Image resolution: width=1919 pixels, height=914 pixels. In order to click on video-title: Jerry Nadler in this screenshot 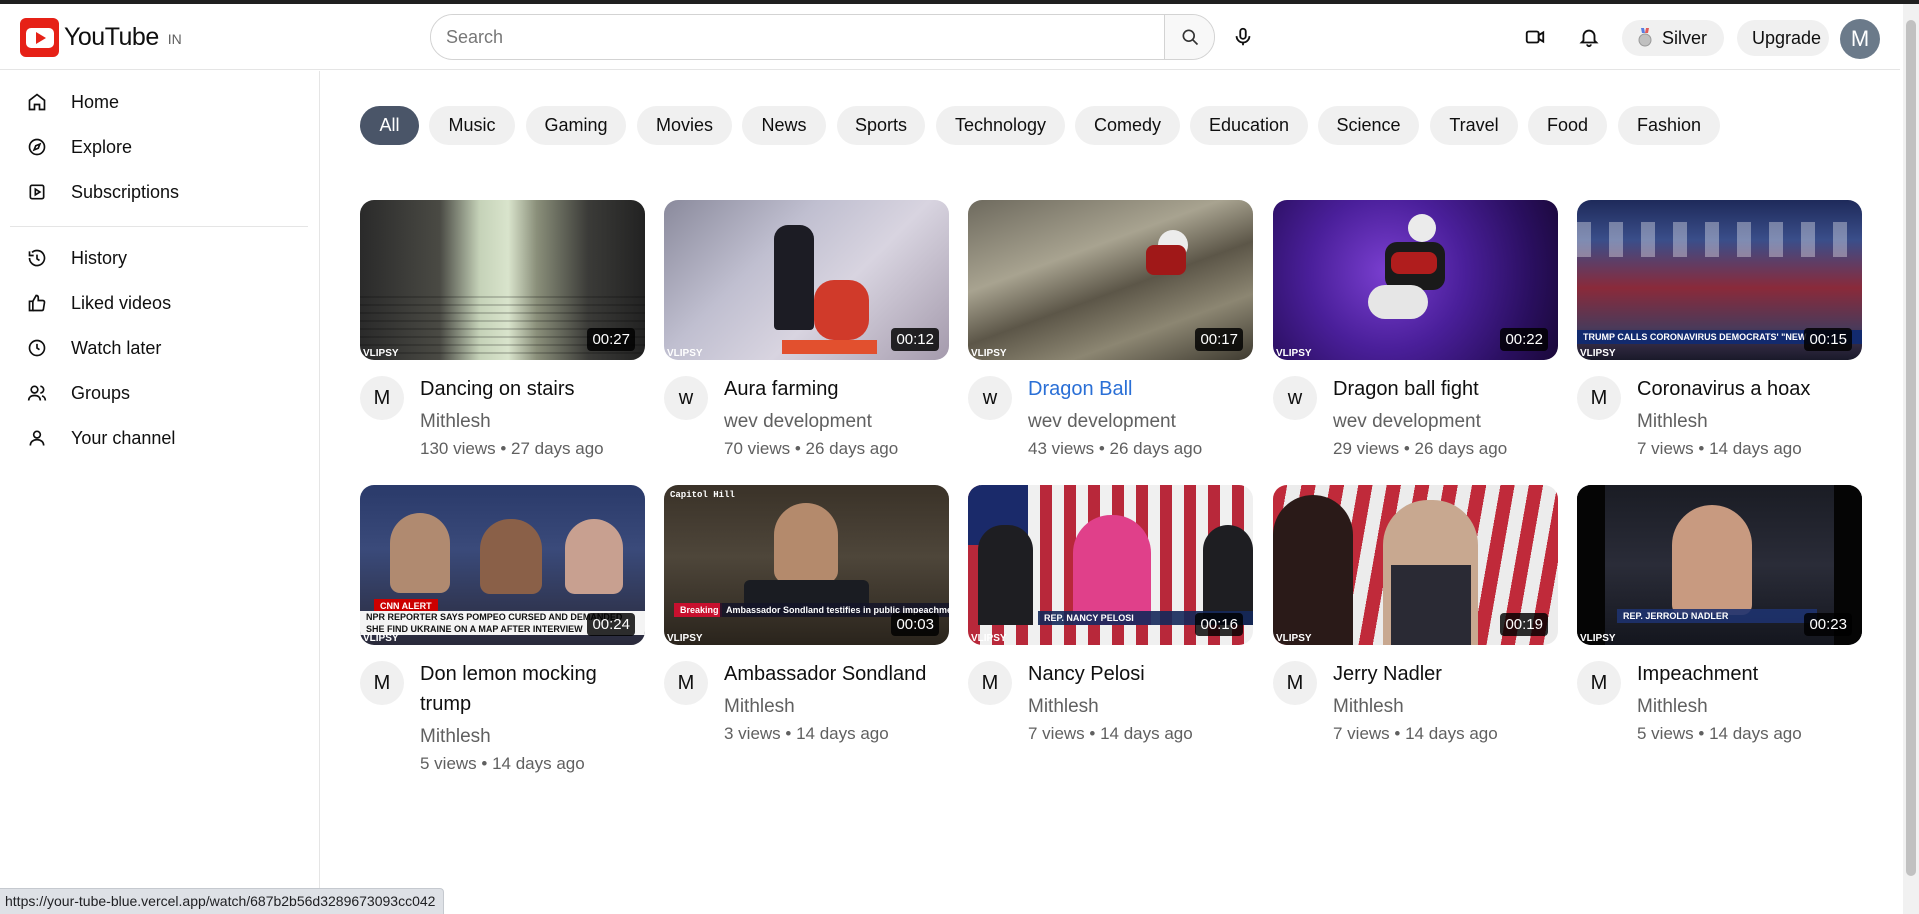, I will do `click(1445, 674)`.